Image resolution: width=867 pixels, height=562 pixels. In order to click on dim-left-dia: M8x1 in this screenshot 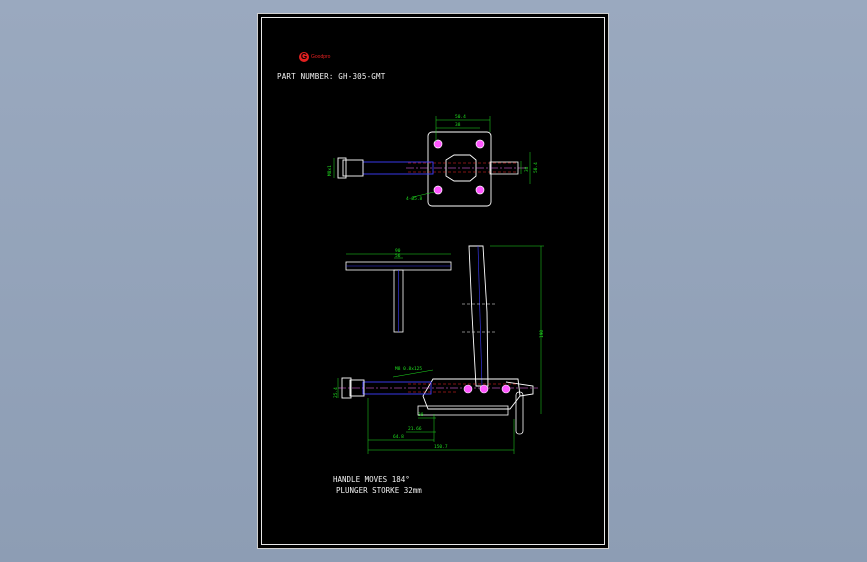, I will do `click(330, 170)`.